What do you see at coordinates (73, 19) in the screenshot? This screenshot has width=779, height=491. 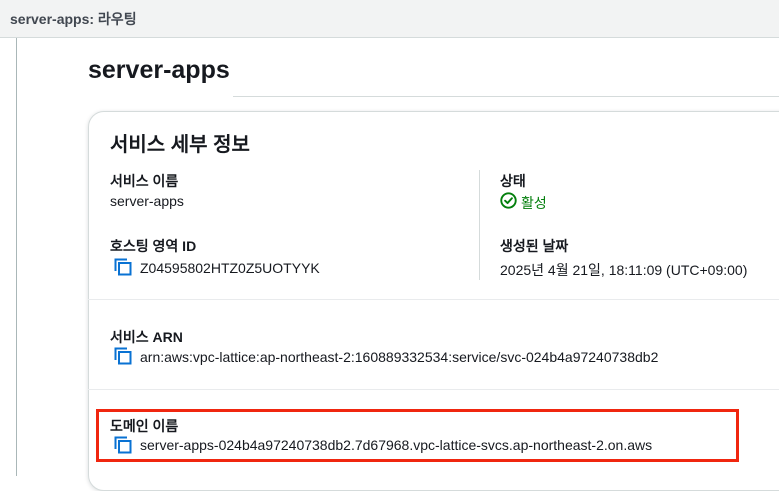 I see `breadcrumb-title: server-apps: 라우팅` at bounding box center [73, 19].